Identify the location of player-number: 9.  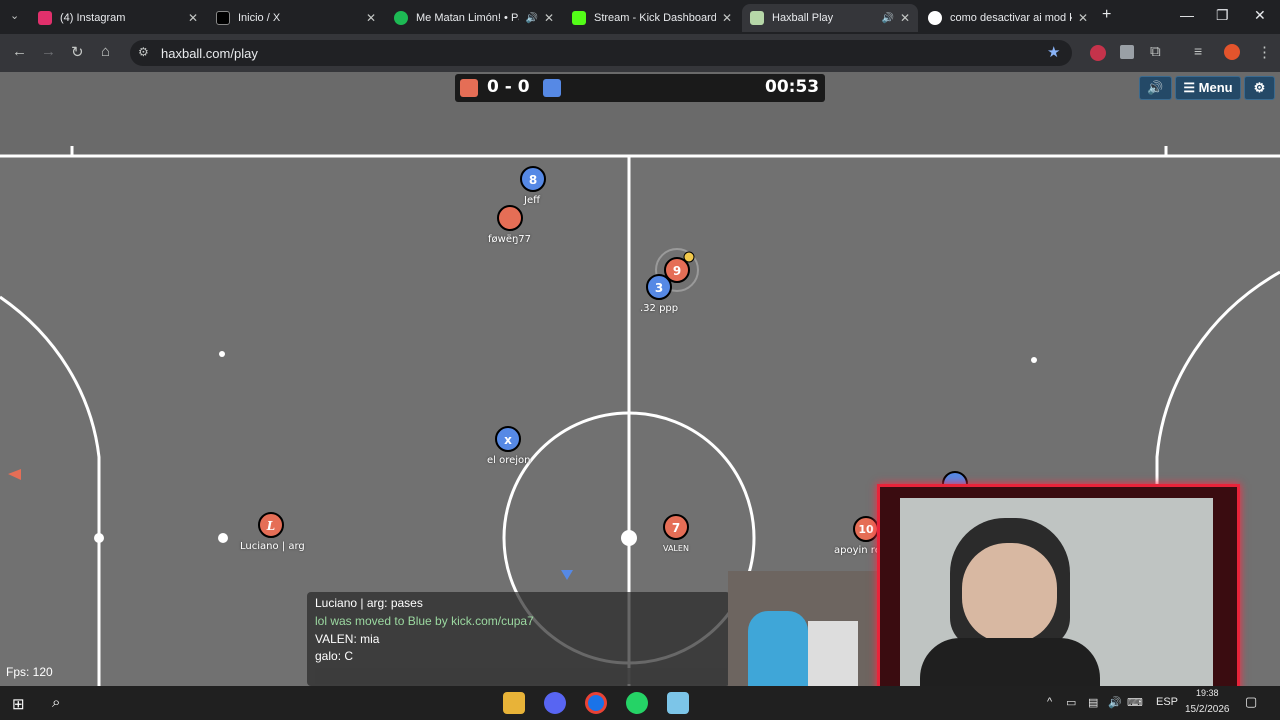
(677, 271).